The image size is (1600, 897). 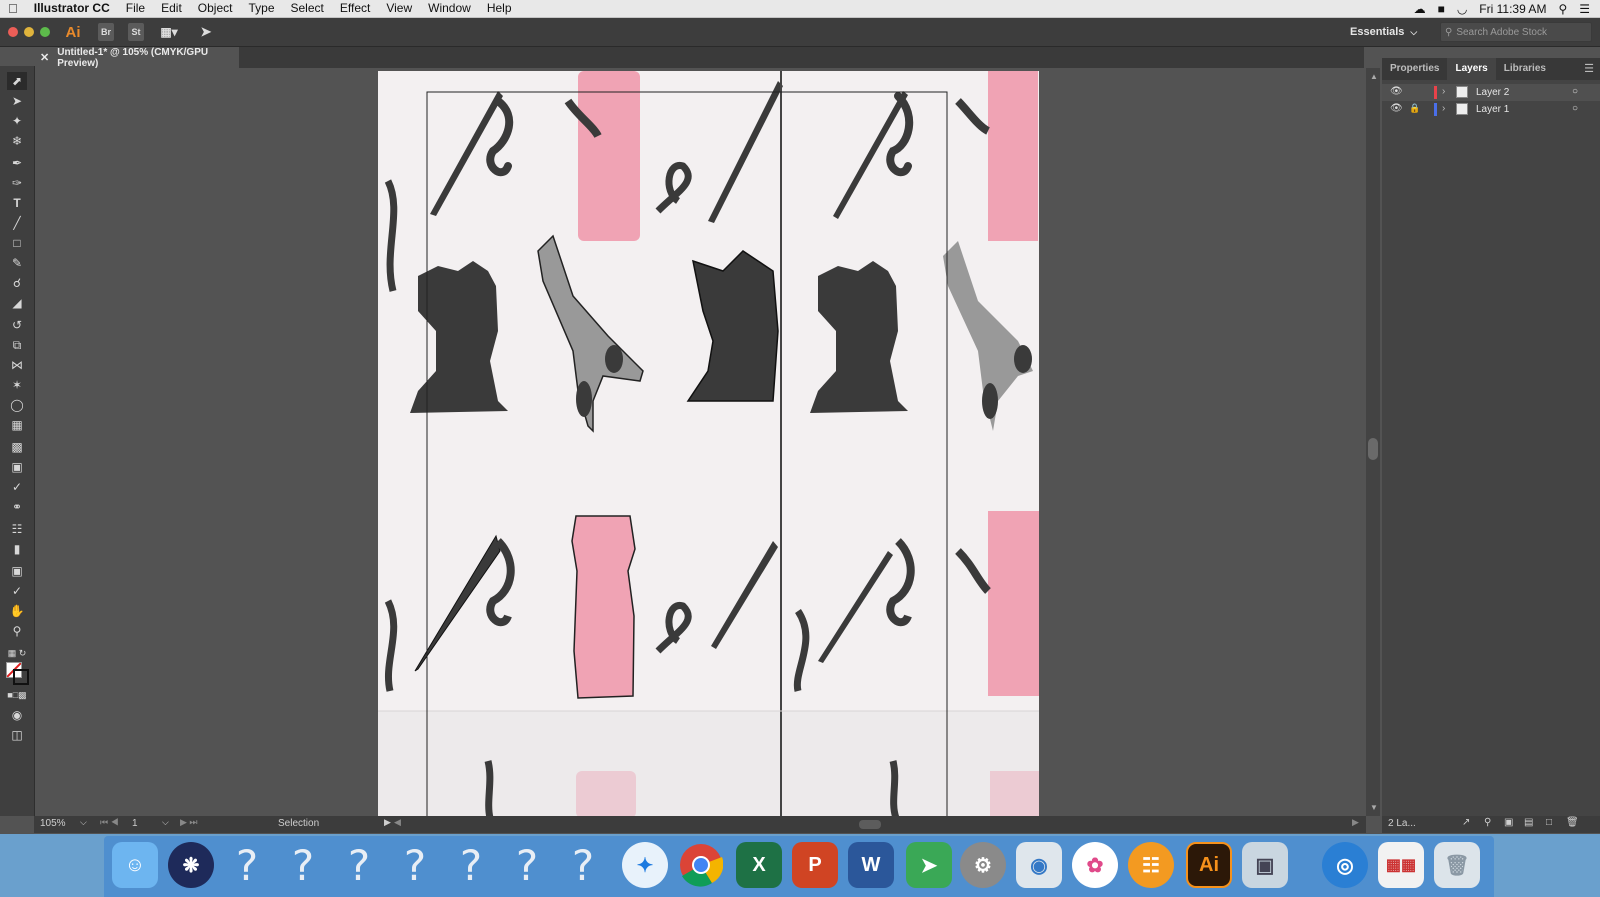 I want to click on preview-icon: ▣, so click(x=1265, y=865).